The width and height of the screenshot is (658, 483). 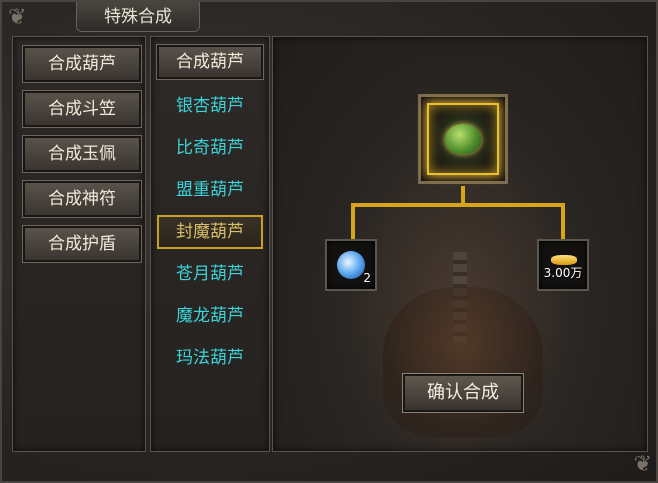 What do you see at coordinates (138, 17) in the screenshot?
I see `window-title: 特殊合成` at bounding box center [138, 17].